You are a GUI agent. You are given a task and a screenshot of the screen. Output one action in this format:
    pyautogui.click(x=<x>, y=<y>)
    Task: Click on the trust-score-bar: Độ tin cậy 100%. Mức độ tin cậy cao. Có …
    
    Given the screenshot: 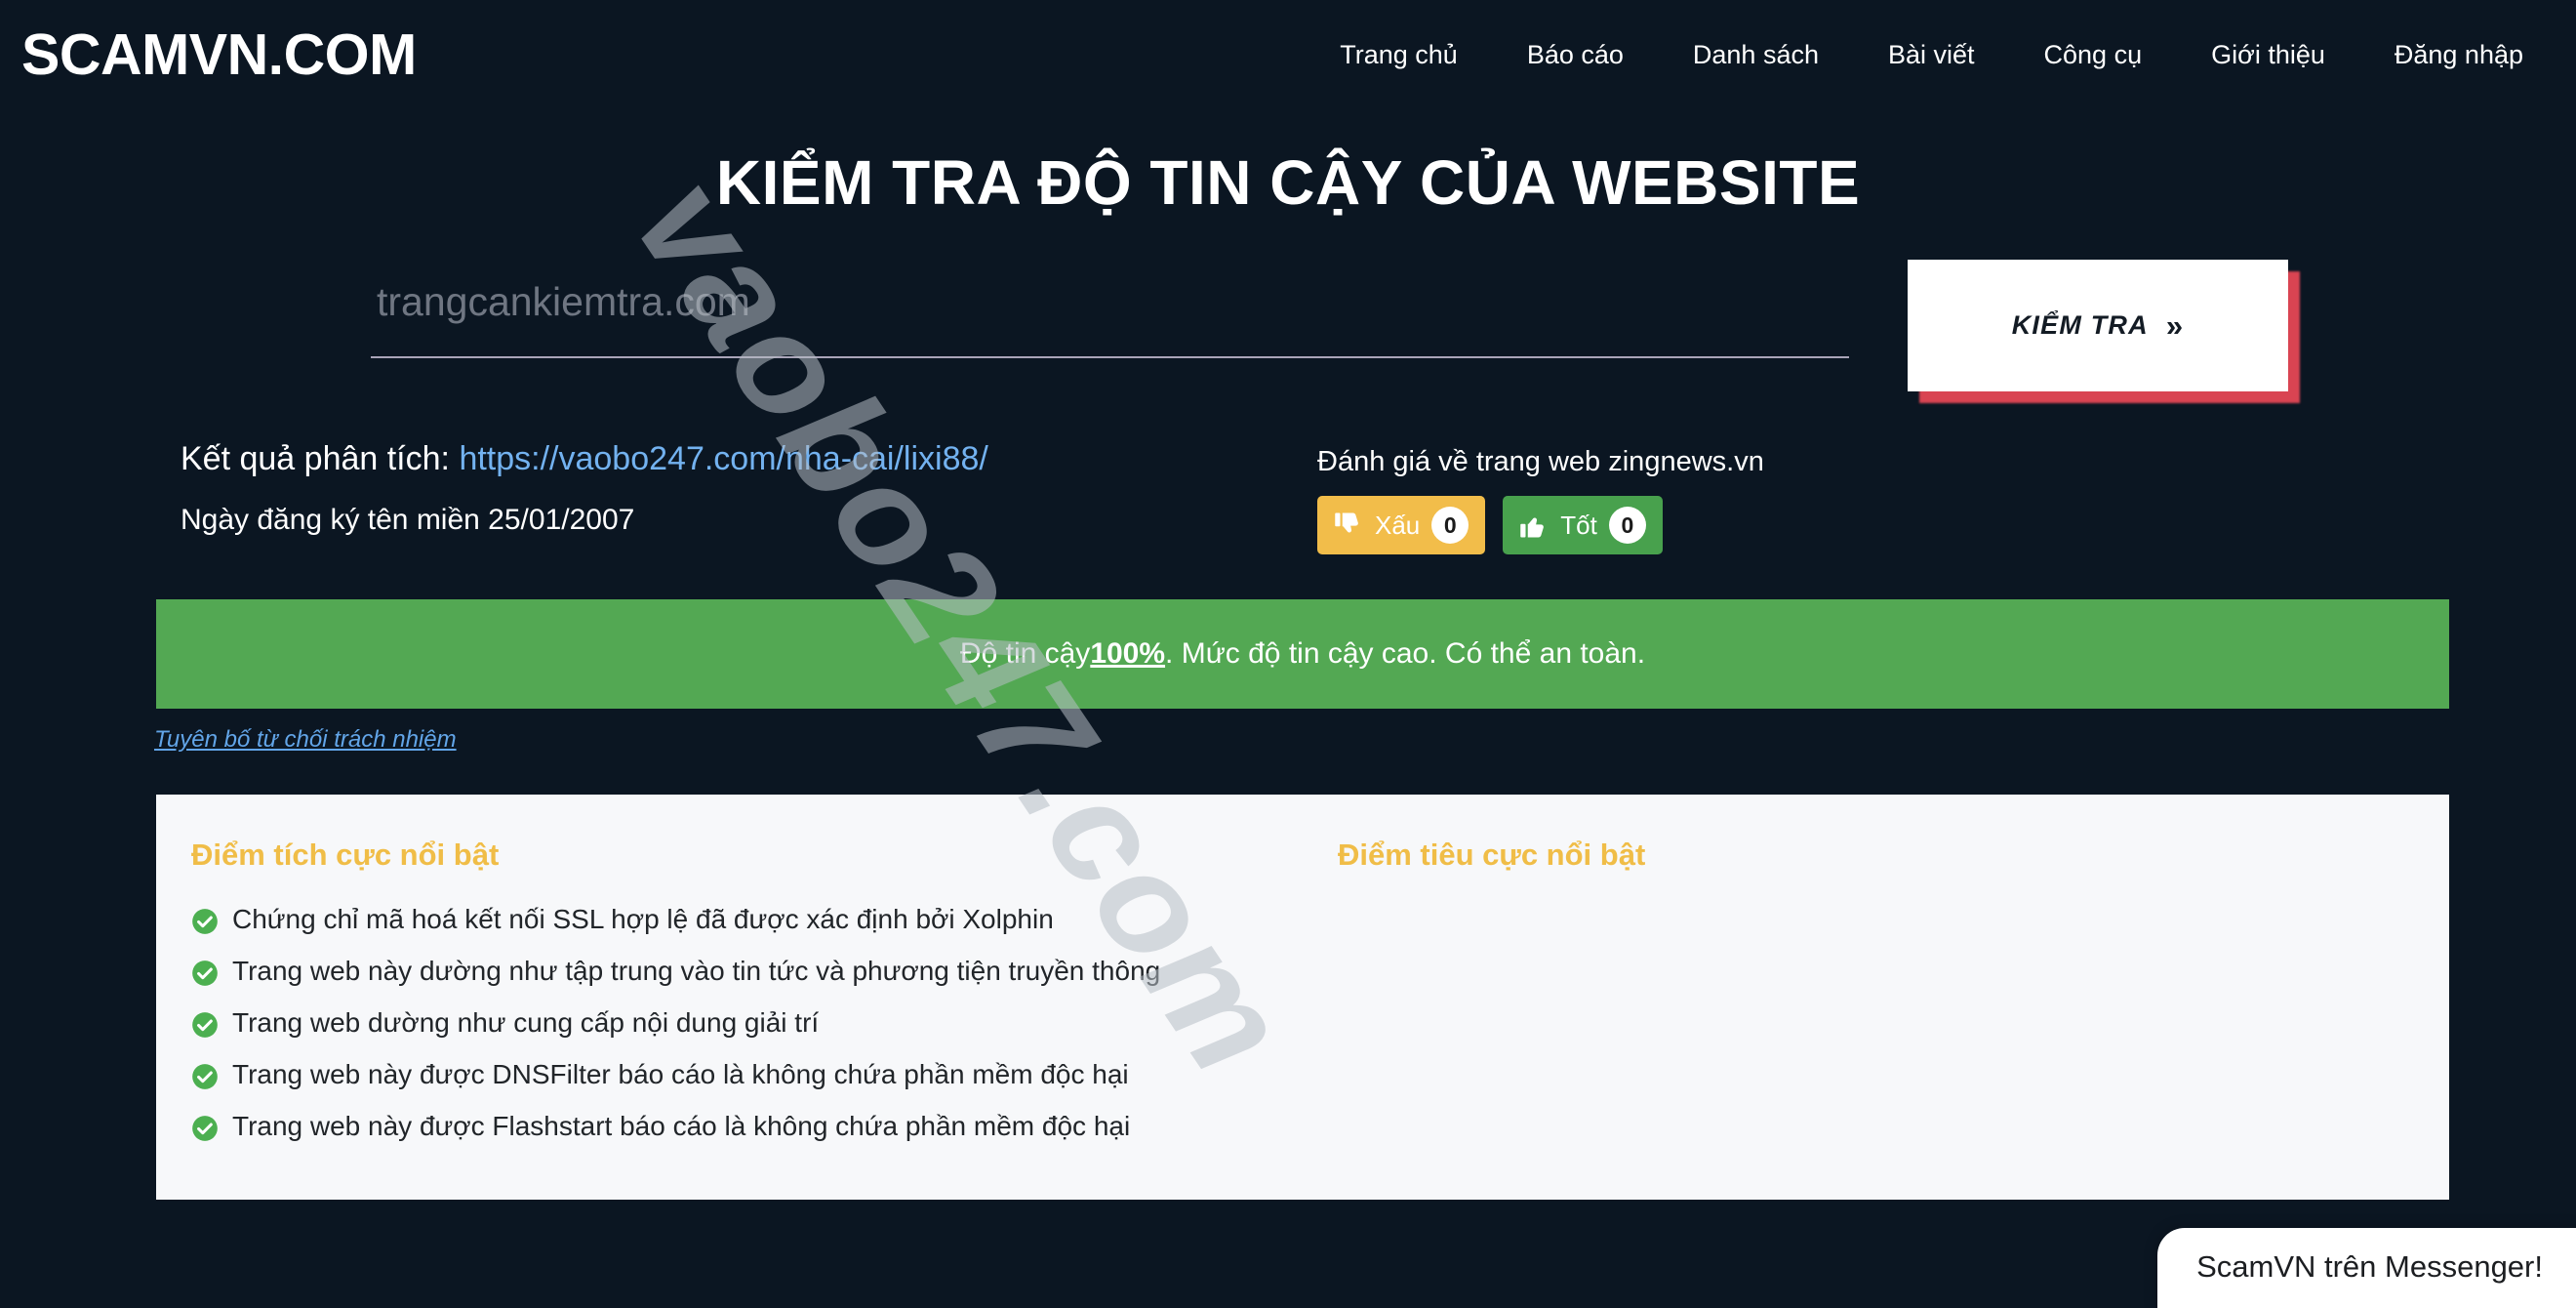 What is the action you would take?
    pyautogui.click(x=1302, y=654)
    